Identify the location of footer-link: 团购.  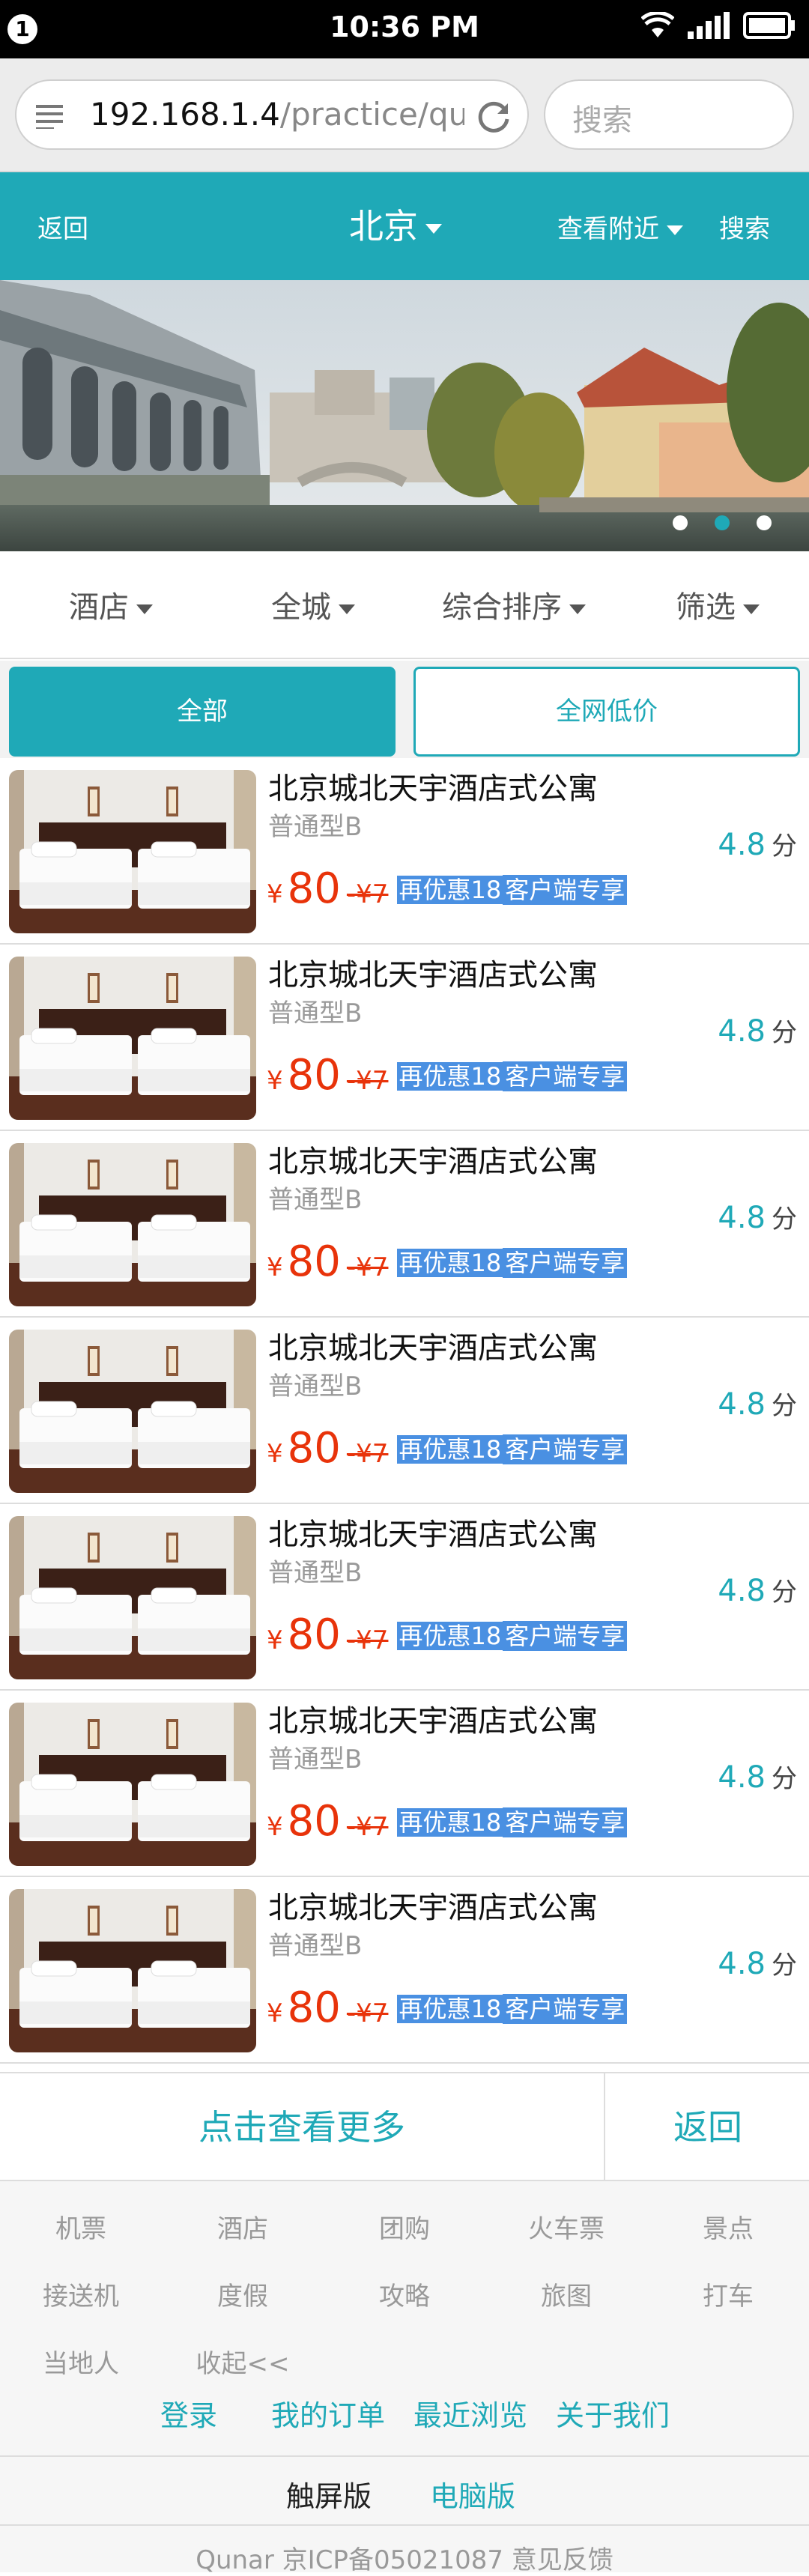
(404, 2226).